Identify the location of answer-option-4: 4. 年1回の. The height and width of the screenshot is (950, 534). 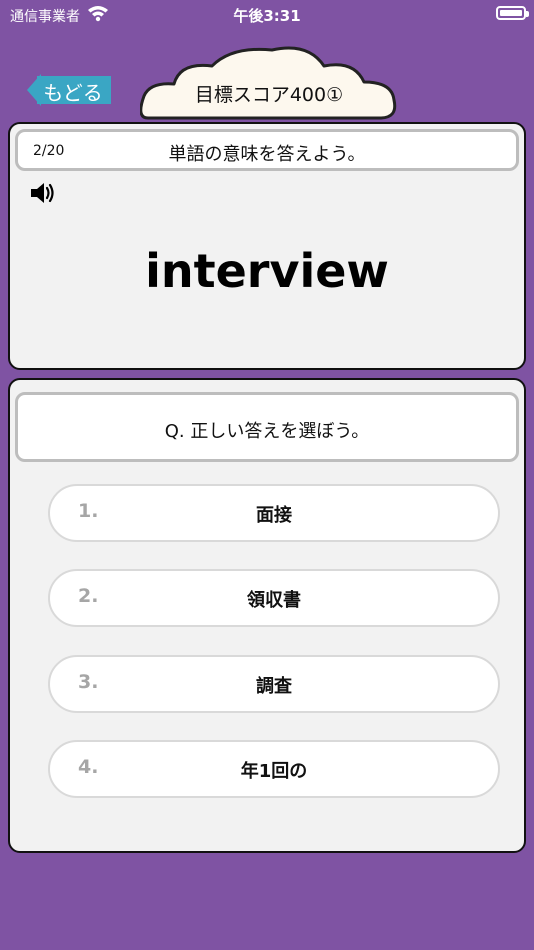
(274, 769).